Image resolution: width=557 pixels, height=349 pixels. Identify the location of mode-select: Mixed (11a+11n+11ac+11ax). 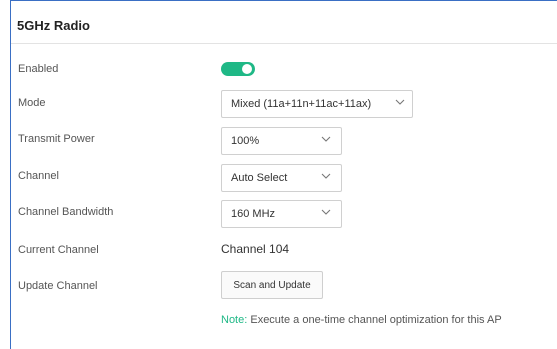
(317, 104).